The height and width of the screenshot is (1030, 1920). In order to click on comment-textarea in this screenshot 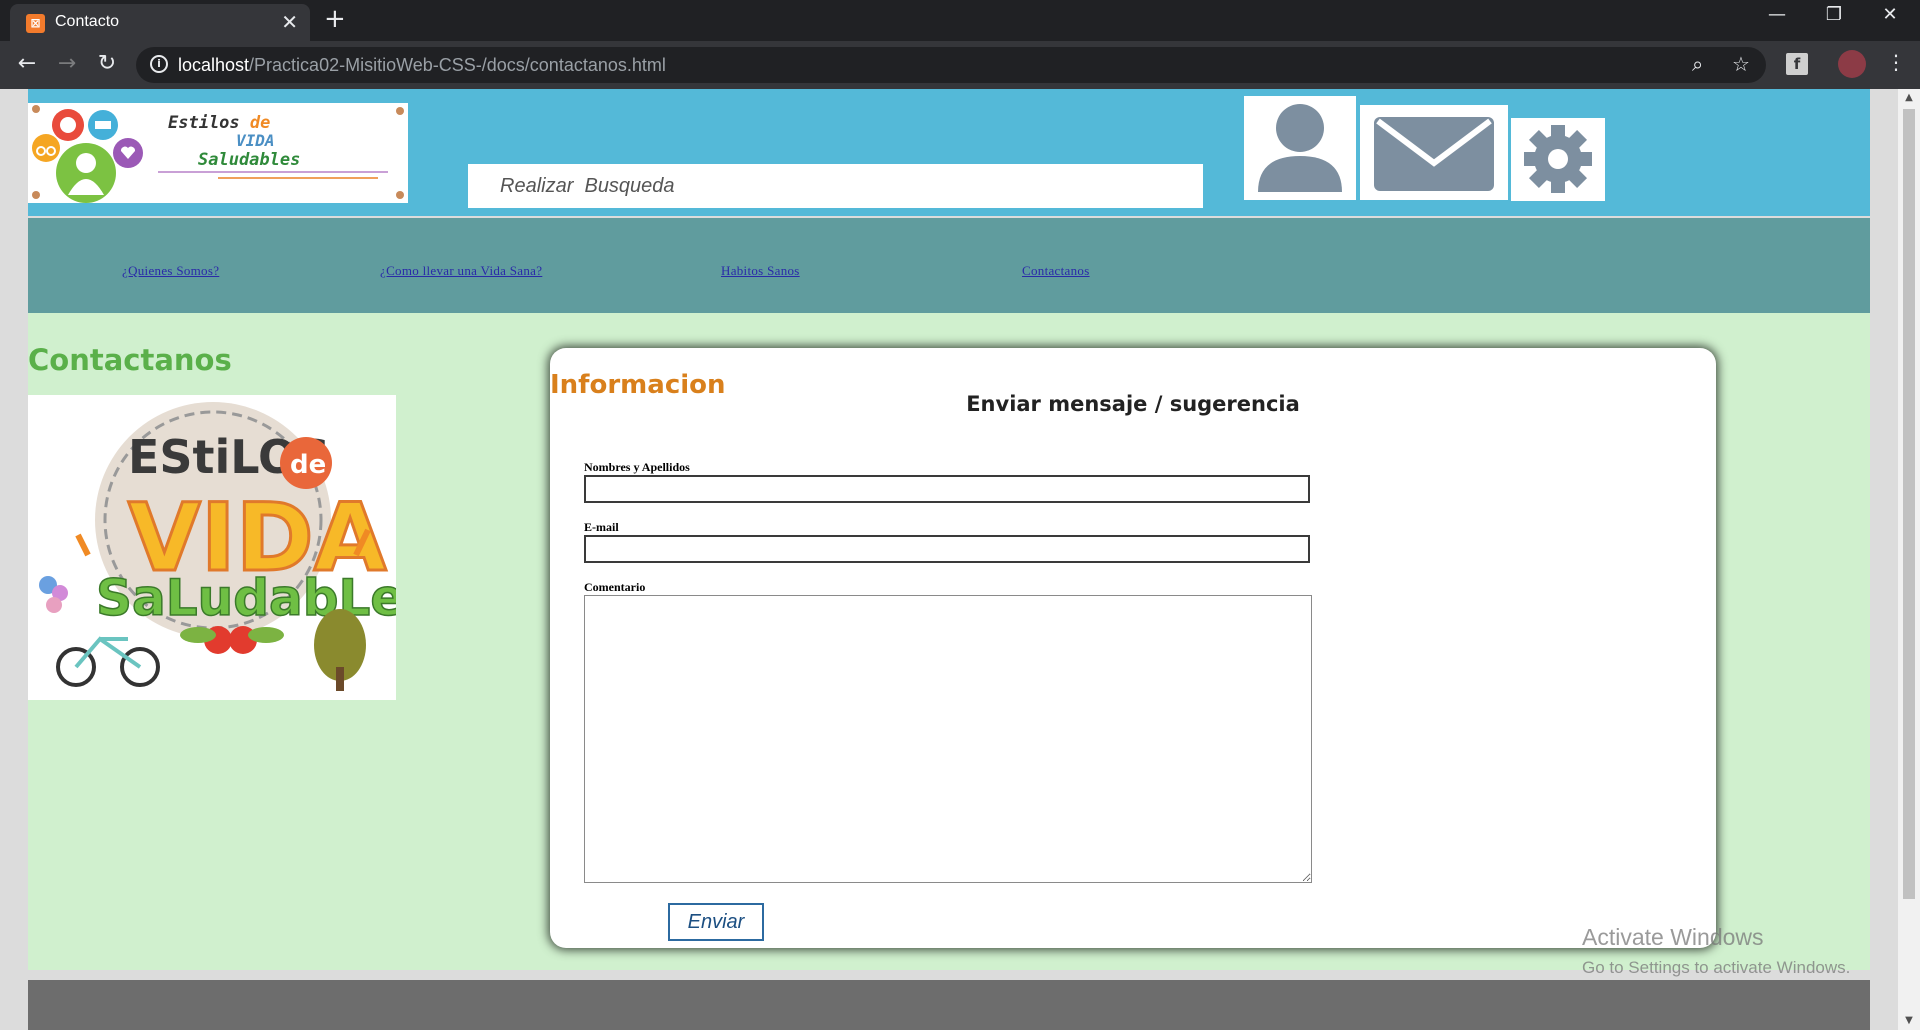, I will do `click(948, 739)`.